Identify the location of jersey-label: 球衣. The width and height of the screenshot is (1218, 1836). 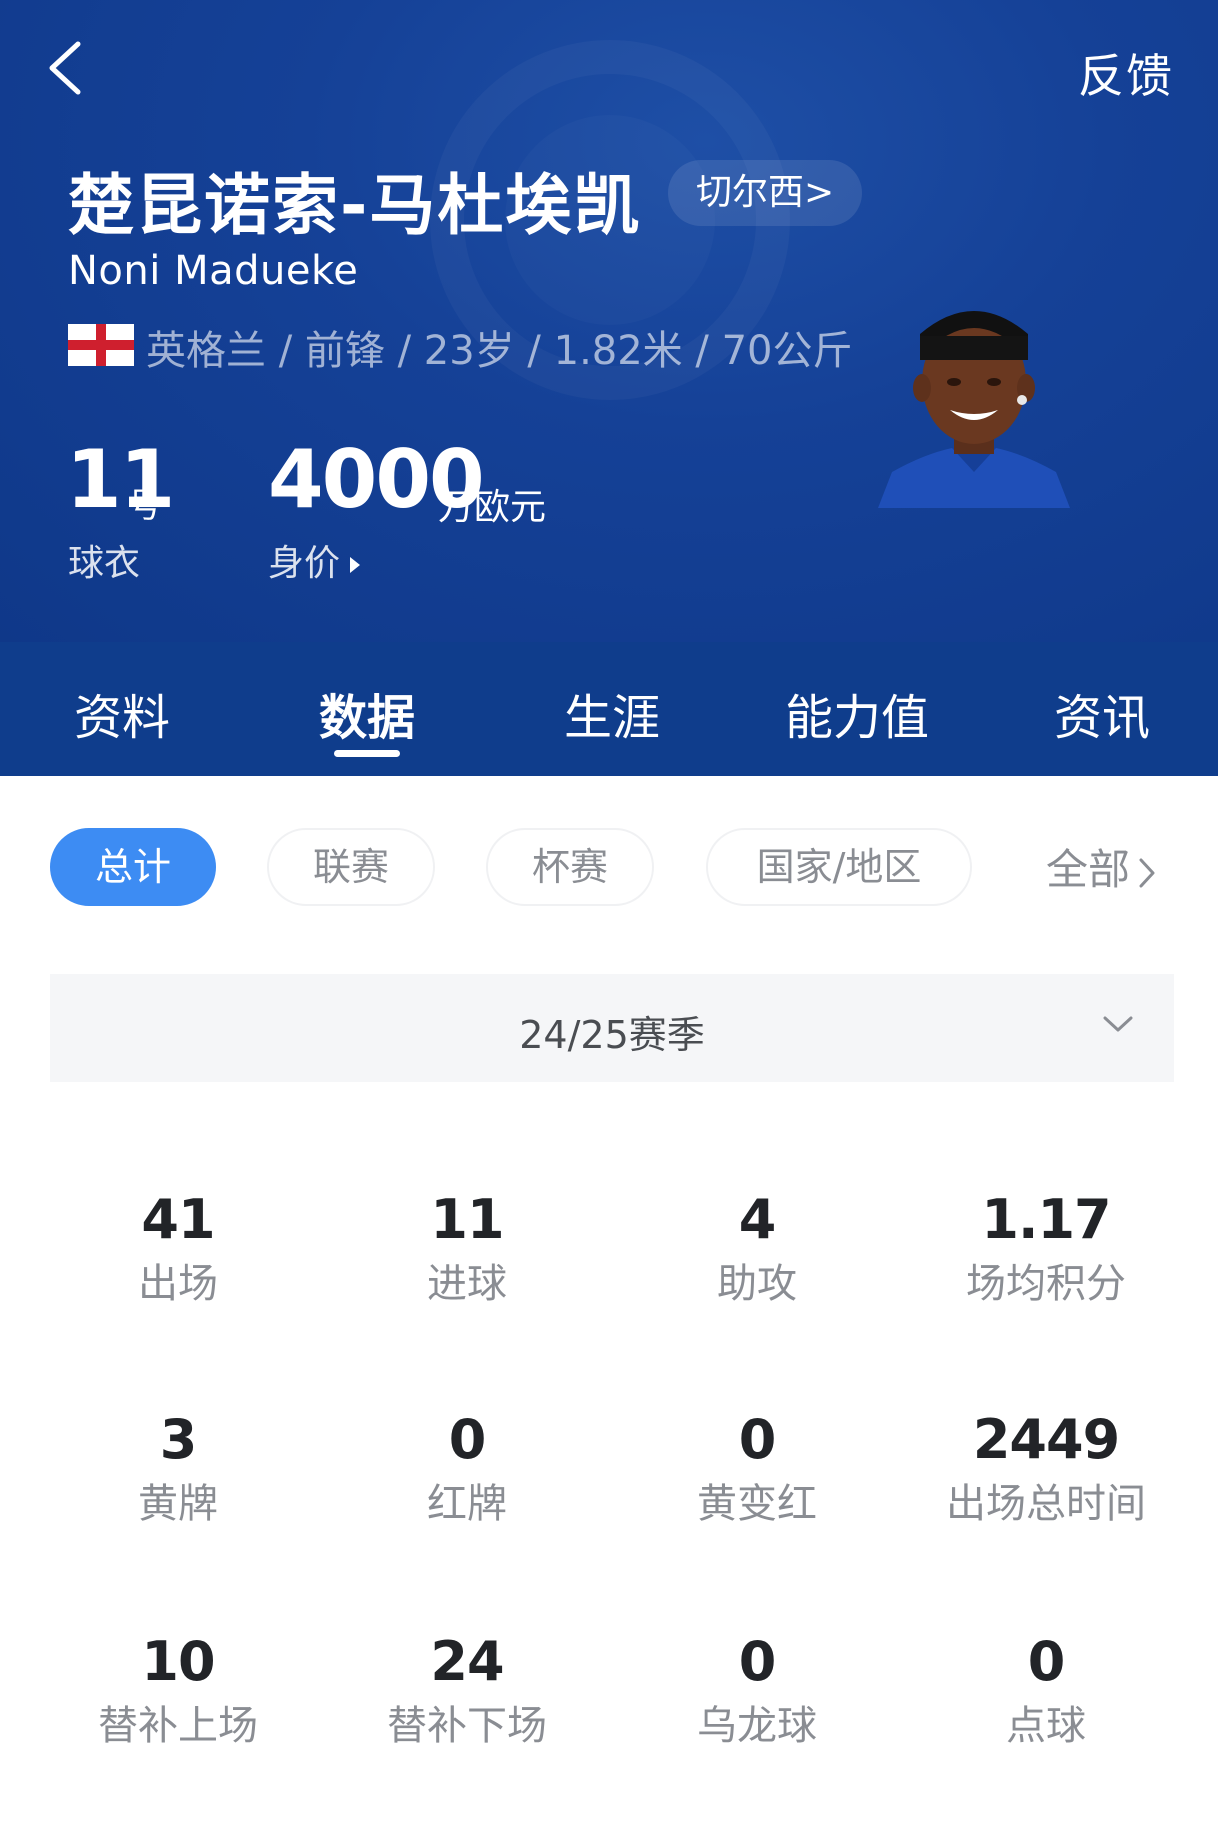
(104, 563).